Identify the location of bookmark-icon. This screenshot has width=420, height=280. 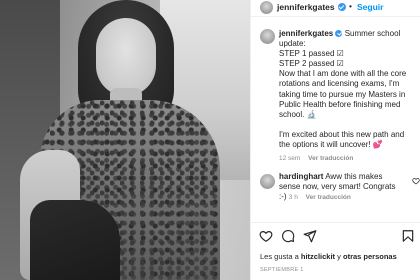
(408, 236).